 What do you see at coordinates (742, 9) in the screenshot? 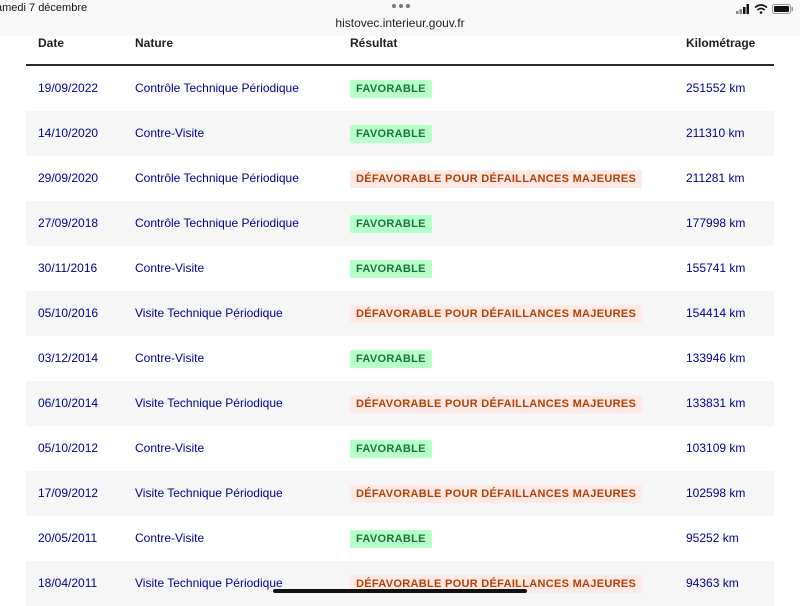
I see `signal-icon` at bounding box center [742, 9].